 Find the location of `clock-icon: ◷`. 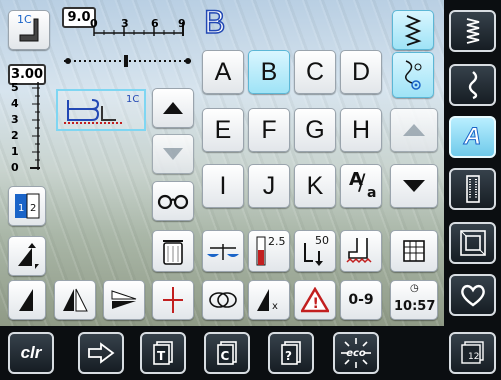

clock-icon: ◷ is located at coordinates (414, 288).